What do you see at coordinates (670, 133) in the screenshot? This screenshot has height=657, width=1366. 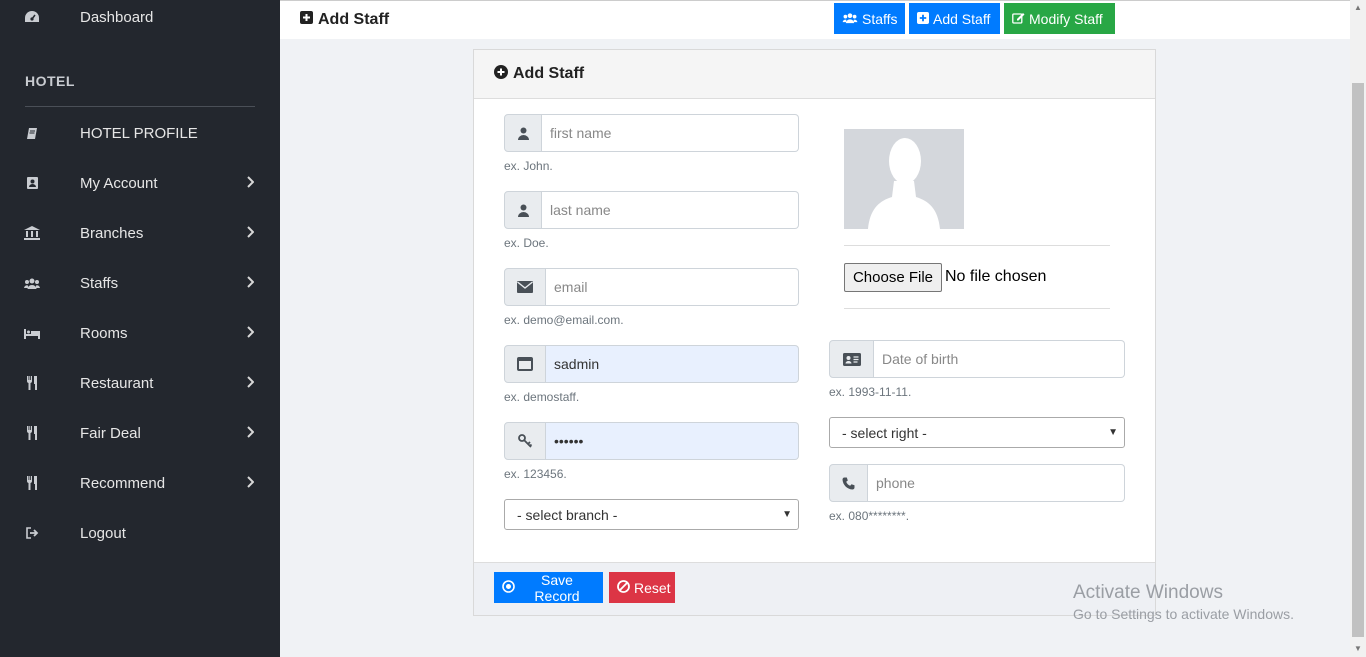 I see `first-name-input` at bounding box center [670, 133].